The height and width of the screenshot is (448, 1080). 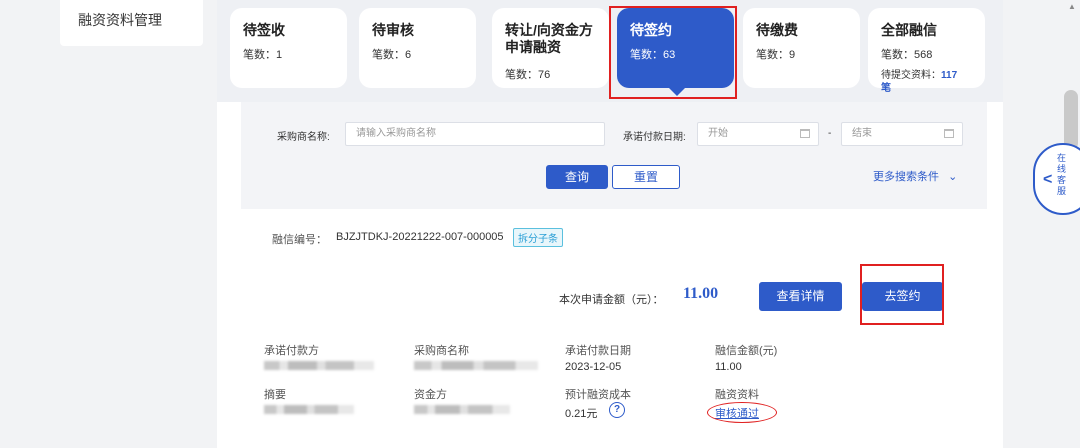 I want to click on tab-title-line2: 申请融资, so click(x=533, y=47).